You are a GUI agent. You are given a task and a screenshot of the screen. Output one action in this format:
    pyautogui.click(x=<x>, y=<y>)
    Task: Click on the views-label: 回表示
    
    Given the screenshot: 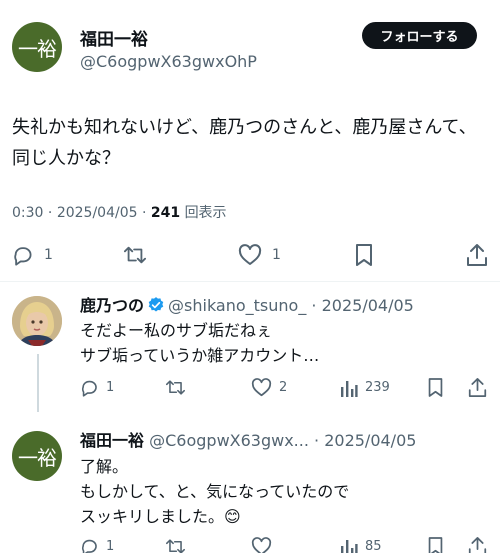 What is the action you would take?
    pyautogui.click(x=205, y=213)
    